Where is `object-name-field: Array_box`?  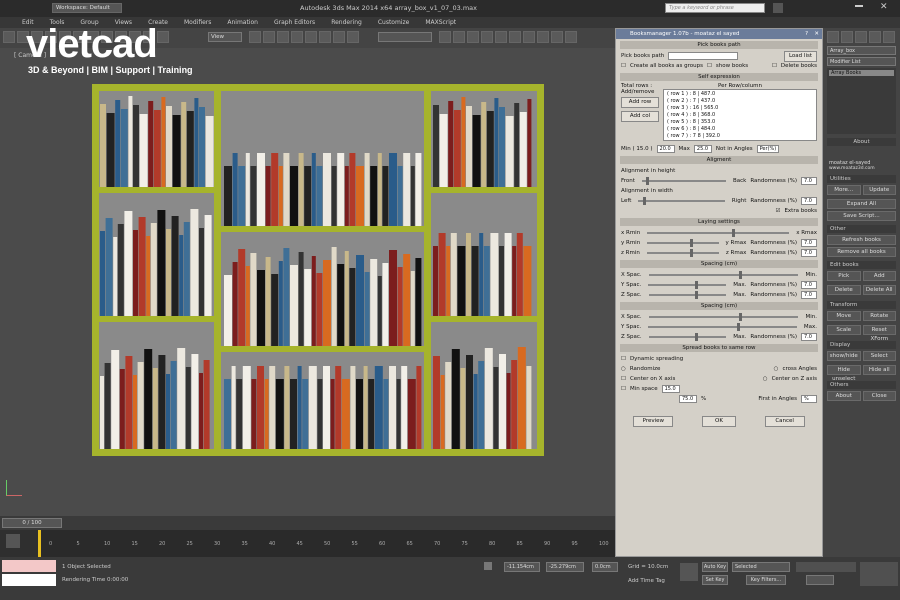
object-name-field: Array_box is located at coordinates (861, 50).